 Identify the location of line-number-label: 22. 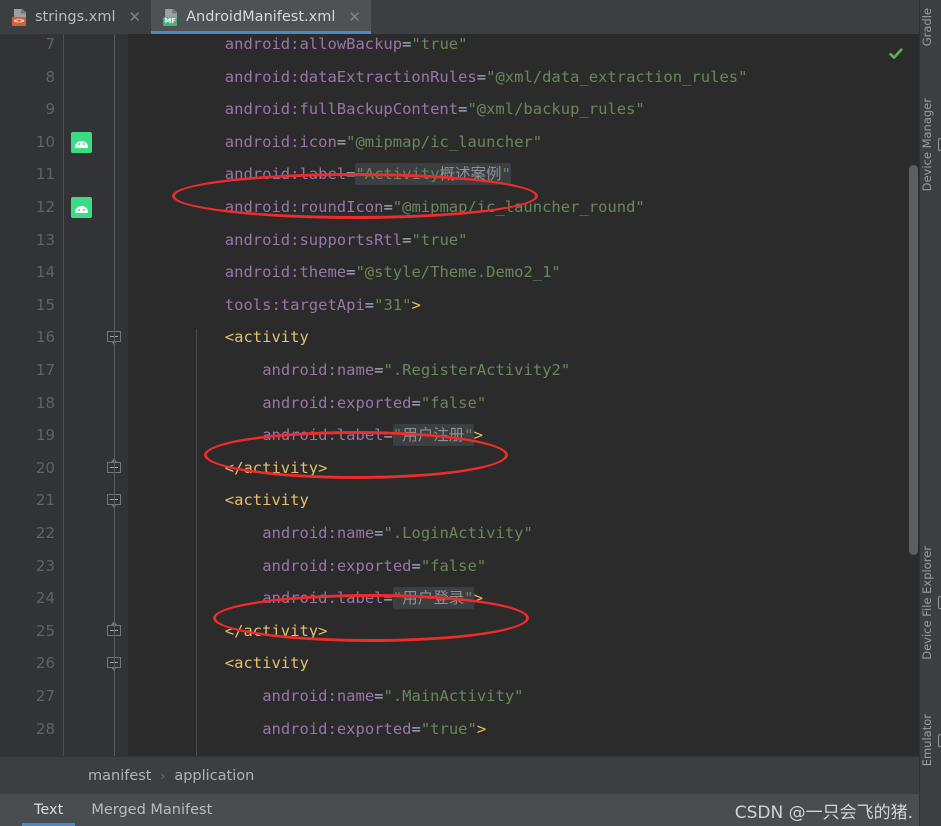
(45, 533).